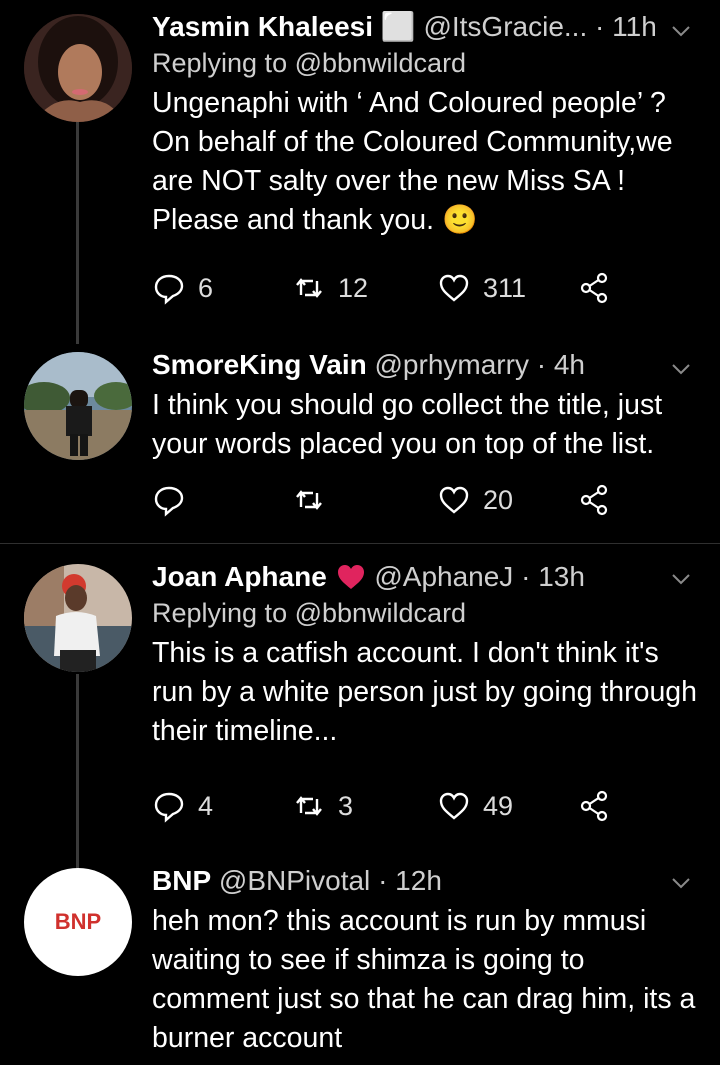 This screenshot has height=1065, width=720. What do you see at coordinates (239, 576) in the screenshot?
I see `display-name: Joan Aphane` at bounding box center [239, 576].